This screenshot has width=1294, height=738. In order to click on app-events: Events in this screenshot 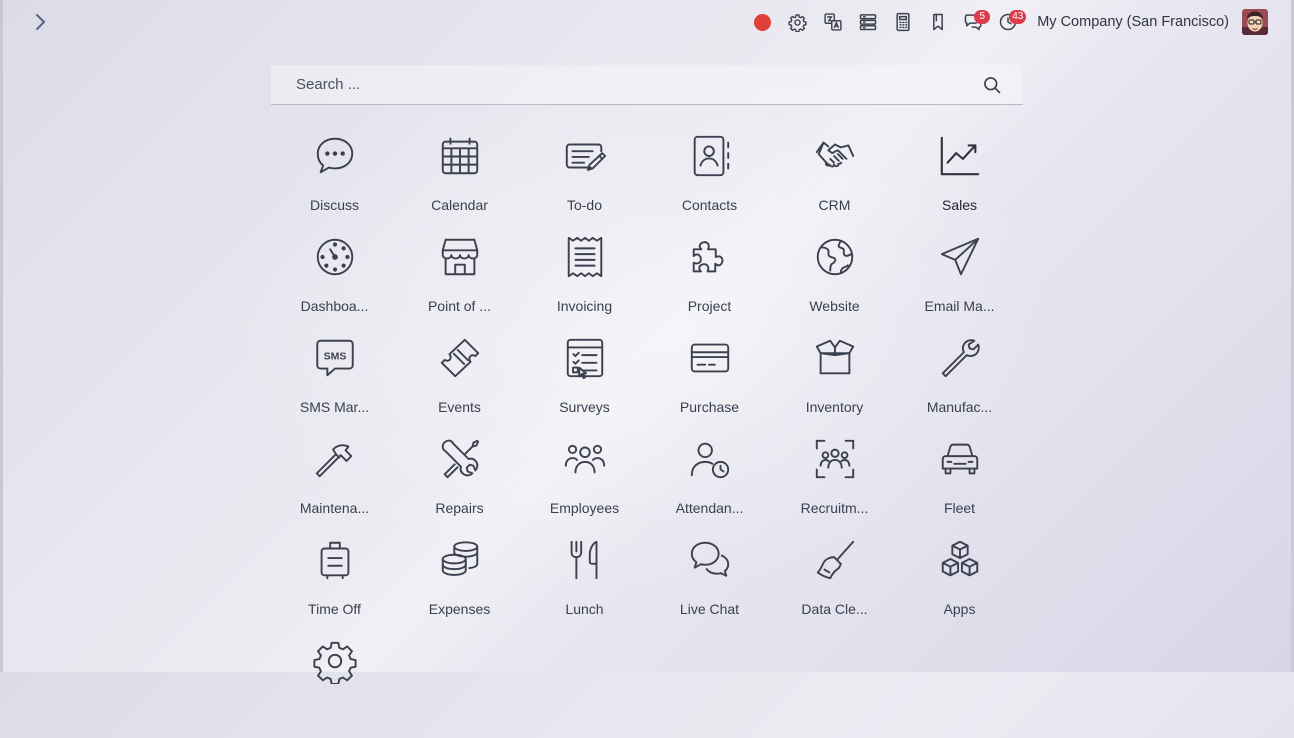, I will do `click(459, 384)`.